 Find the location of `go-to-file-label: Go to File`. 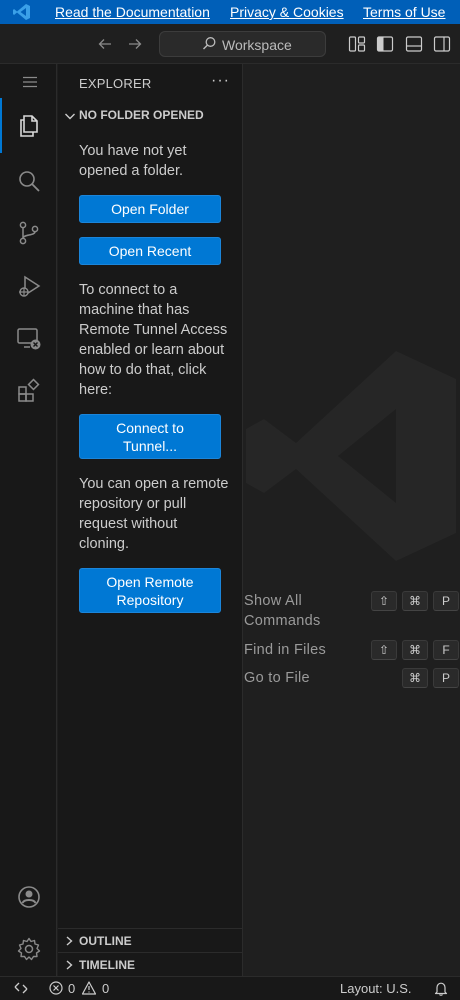

go-to-file-label: Go to File is located at coordinates (277, 678).